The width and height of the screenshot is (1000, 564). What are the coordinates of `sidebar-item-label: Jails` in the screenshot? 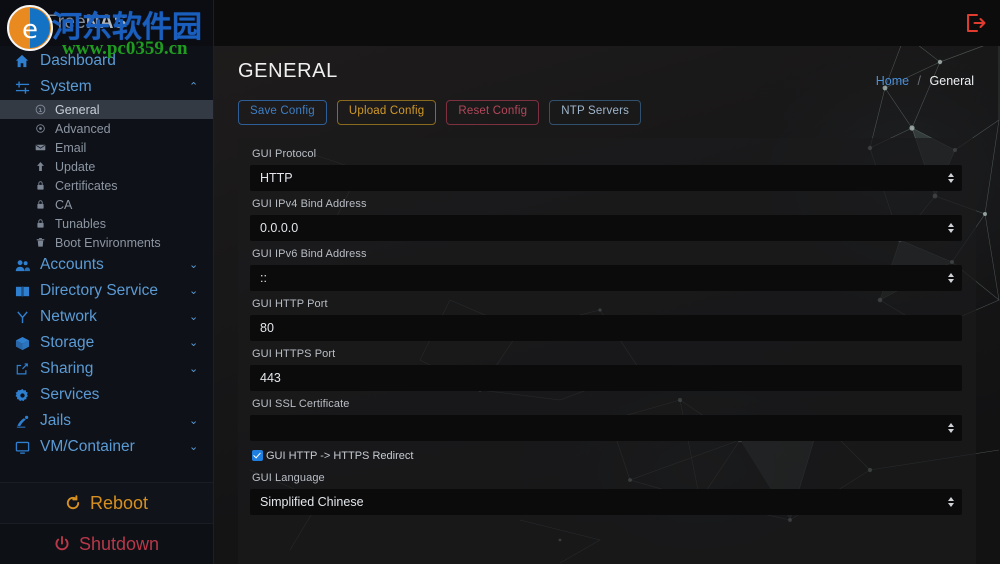 It's located at (56, 420).